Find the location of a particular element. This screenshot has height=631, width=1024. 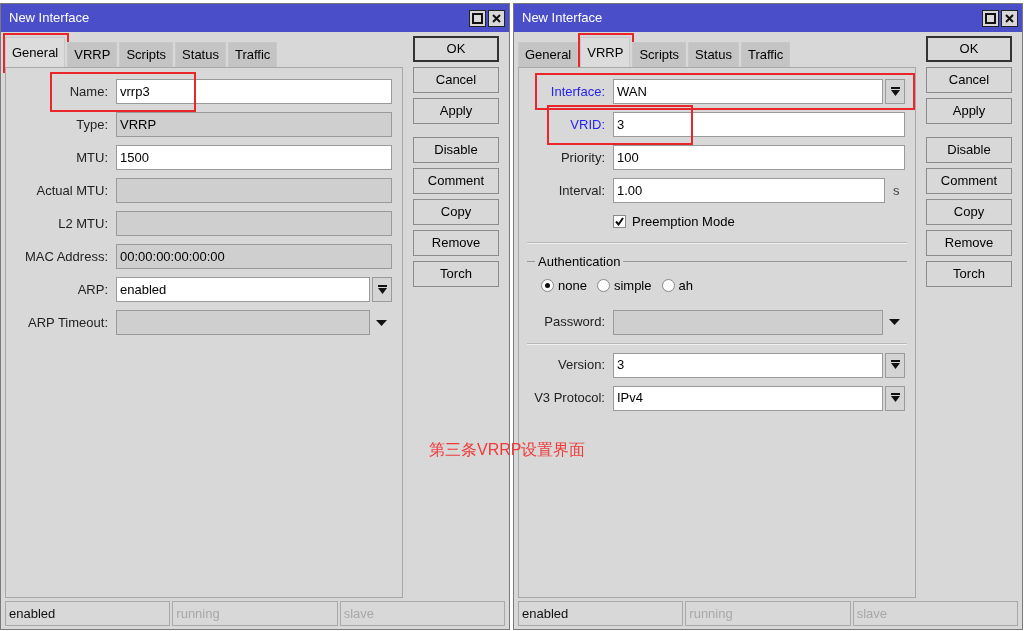

checkmark-icon is located at coordinates (619, 222).